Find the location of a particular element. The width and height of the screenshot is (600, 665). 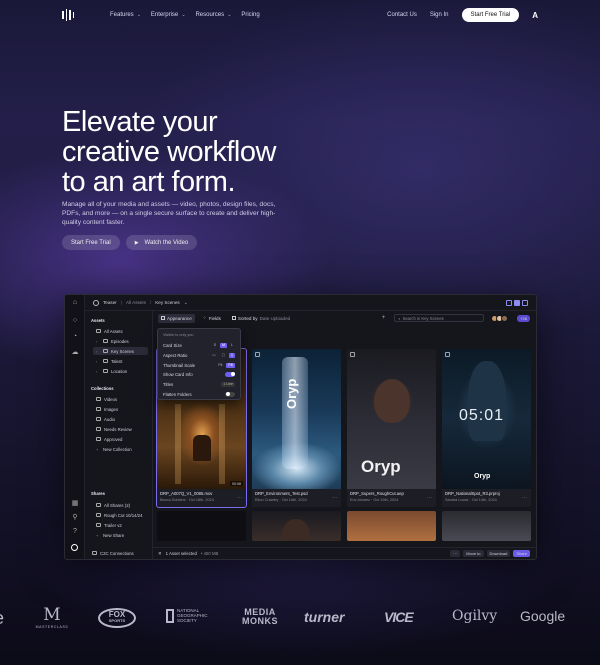

square-icon: ▢ is located at coordinates (223, 355).